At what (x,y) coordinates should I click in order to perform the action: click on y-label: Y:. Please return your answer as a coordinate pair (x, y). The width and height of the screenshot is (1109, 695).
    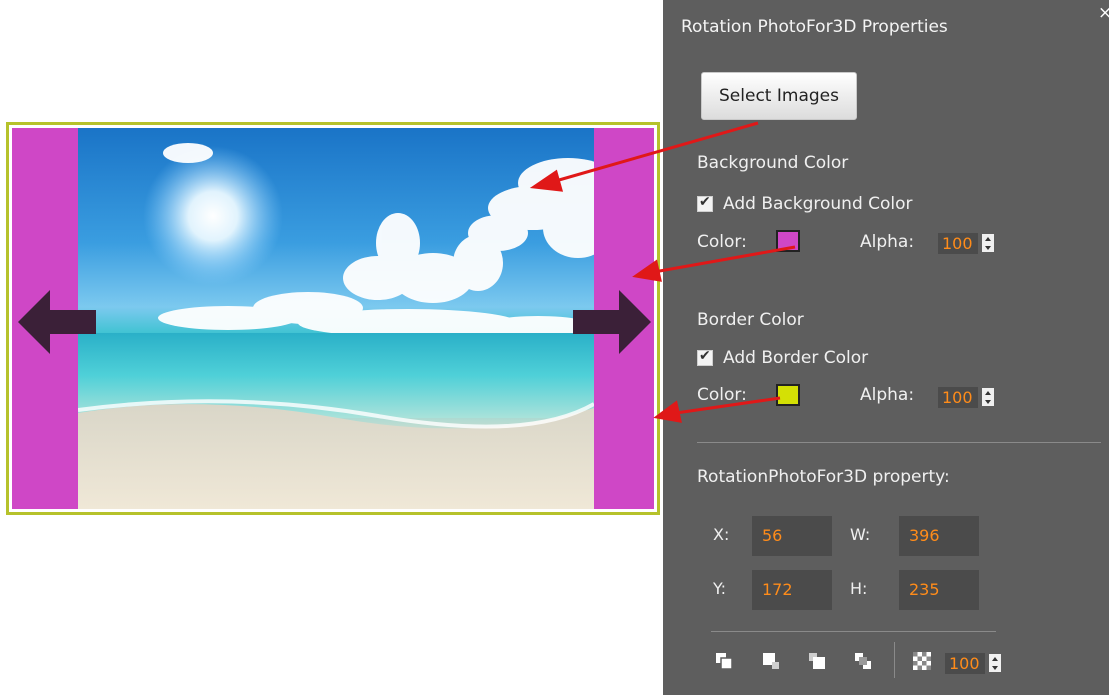
    Looking at the image, I should click on (720, 588).